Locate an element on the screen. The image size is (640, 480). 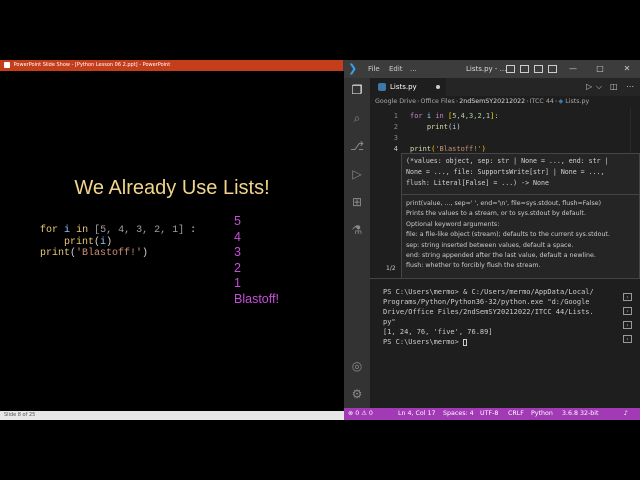
settings-gear-icon: ⚙ is located at coordinates (357, 394).